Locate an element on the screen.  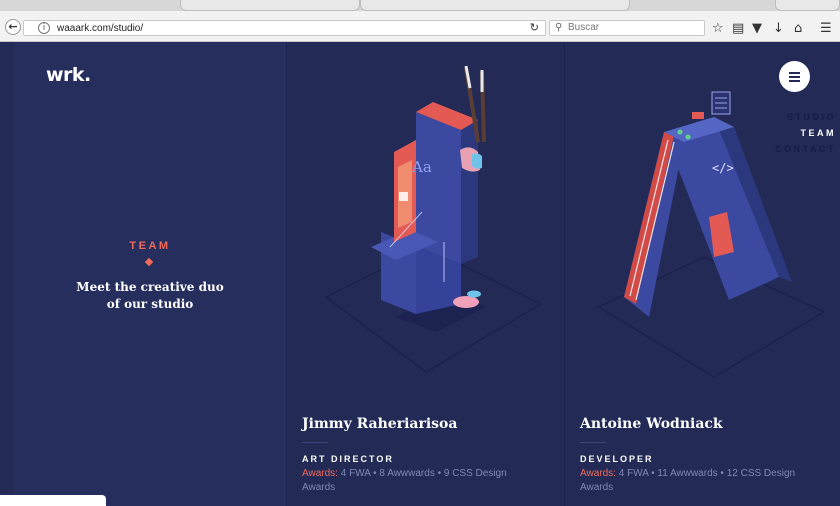
site-nav: STUDIO TEAM CONTACT is located at coordinates (805, 133).